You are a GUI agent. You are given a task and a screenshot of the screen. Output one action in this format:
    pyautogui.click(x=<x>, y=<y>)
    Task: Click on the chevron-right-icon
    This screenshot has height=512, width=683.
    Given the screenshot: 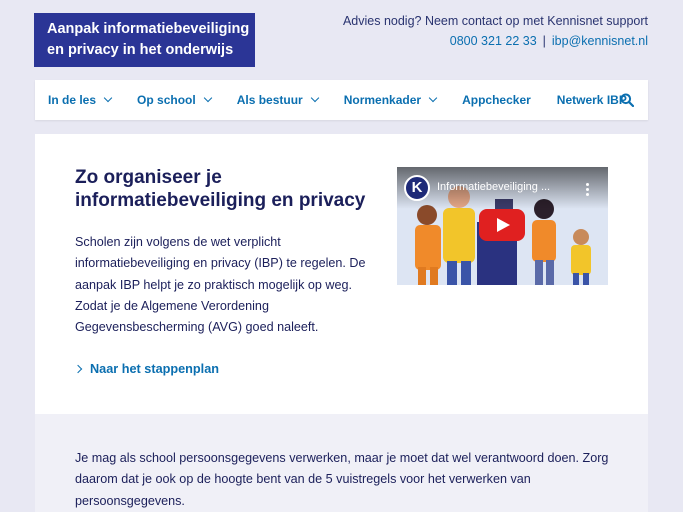 What is the action you would take?
    pyautogui.click(x=78, y=369)
    